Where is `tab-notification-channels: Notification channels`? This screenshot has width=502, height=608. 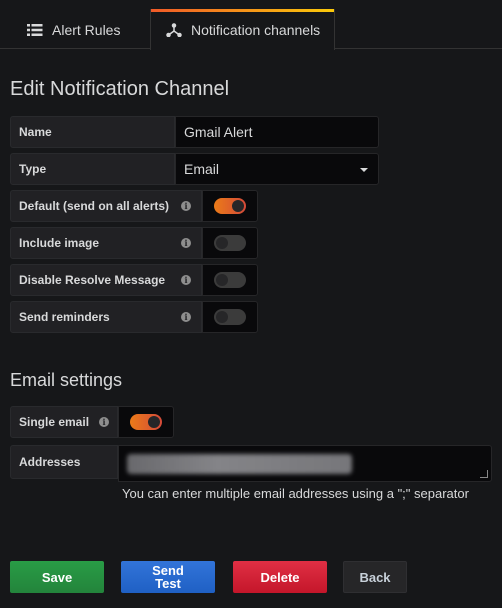
tab-notification-channels: Notification channels is located at coordinates (242, 29).